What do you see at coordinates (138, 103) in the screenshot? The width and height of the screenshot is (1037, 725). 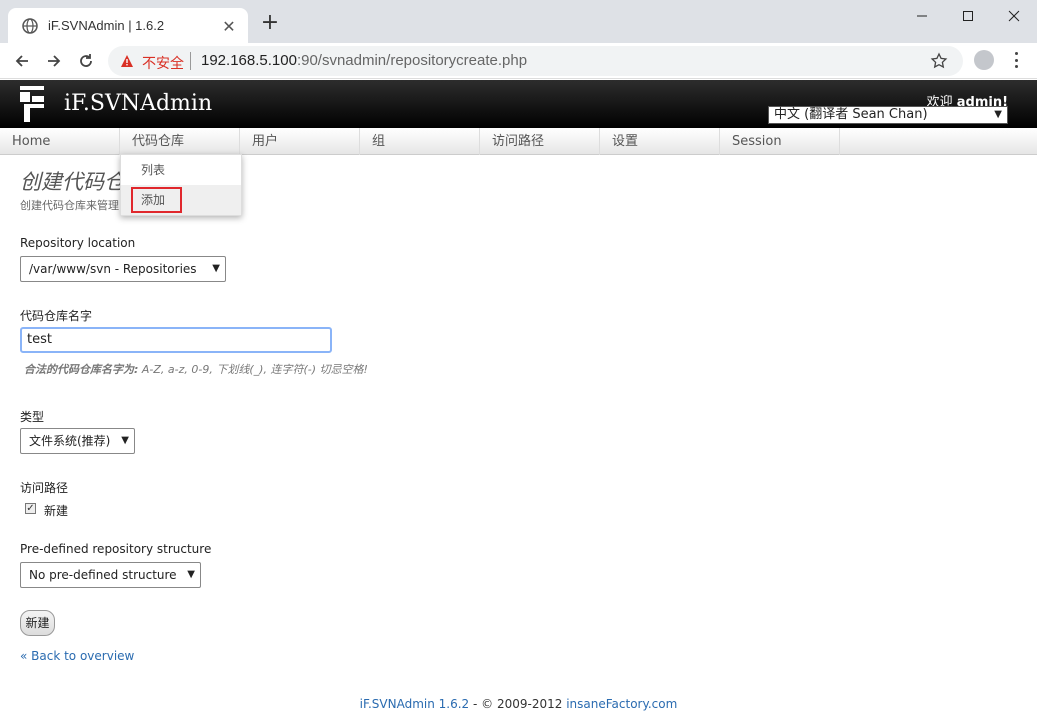 I see `app-title: iF.SVNAdmin` at bounding box center [138, 103].